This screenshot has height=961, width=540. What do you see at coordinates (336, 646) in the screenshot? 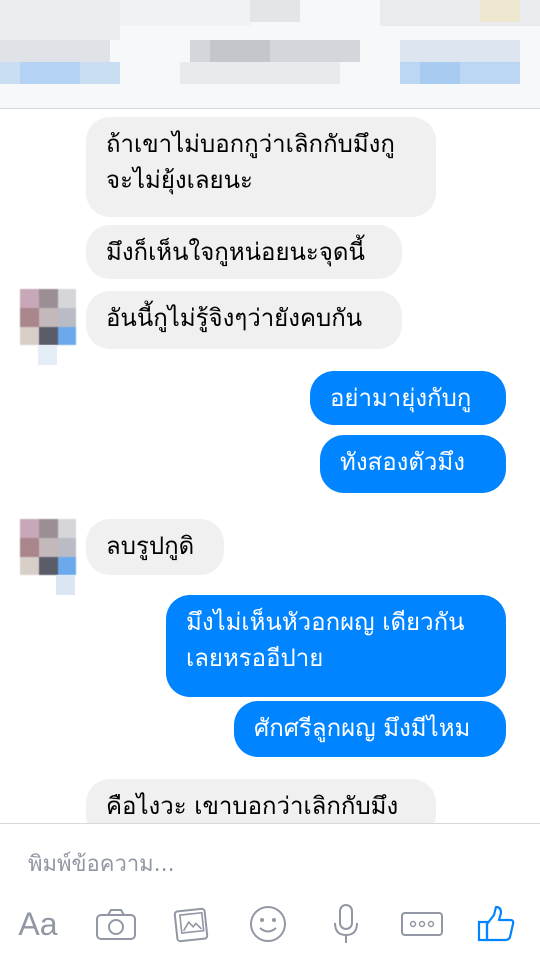
I see `message-sent: มึงไม่เห็นหัวอกผญ เดียวกัน เลยหรออีปาย` at bounding box center [336, 646].